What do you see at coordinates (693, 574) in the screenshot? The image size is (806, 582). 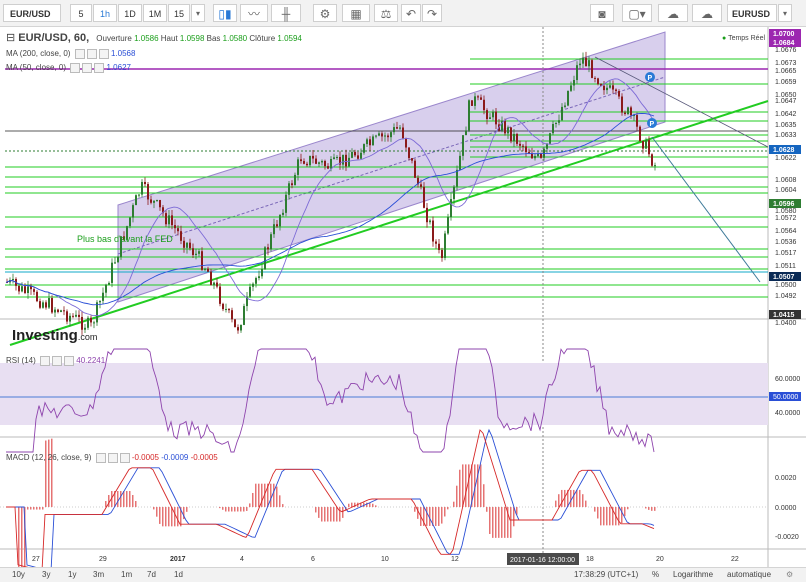 I see `log-toggle: Logarithme` at bounding box center [693, 574].